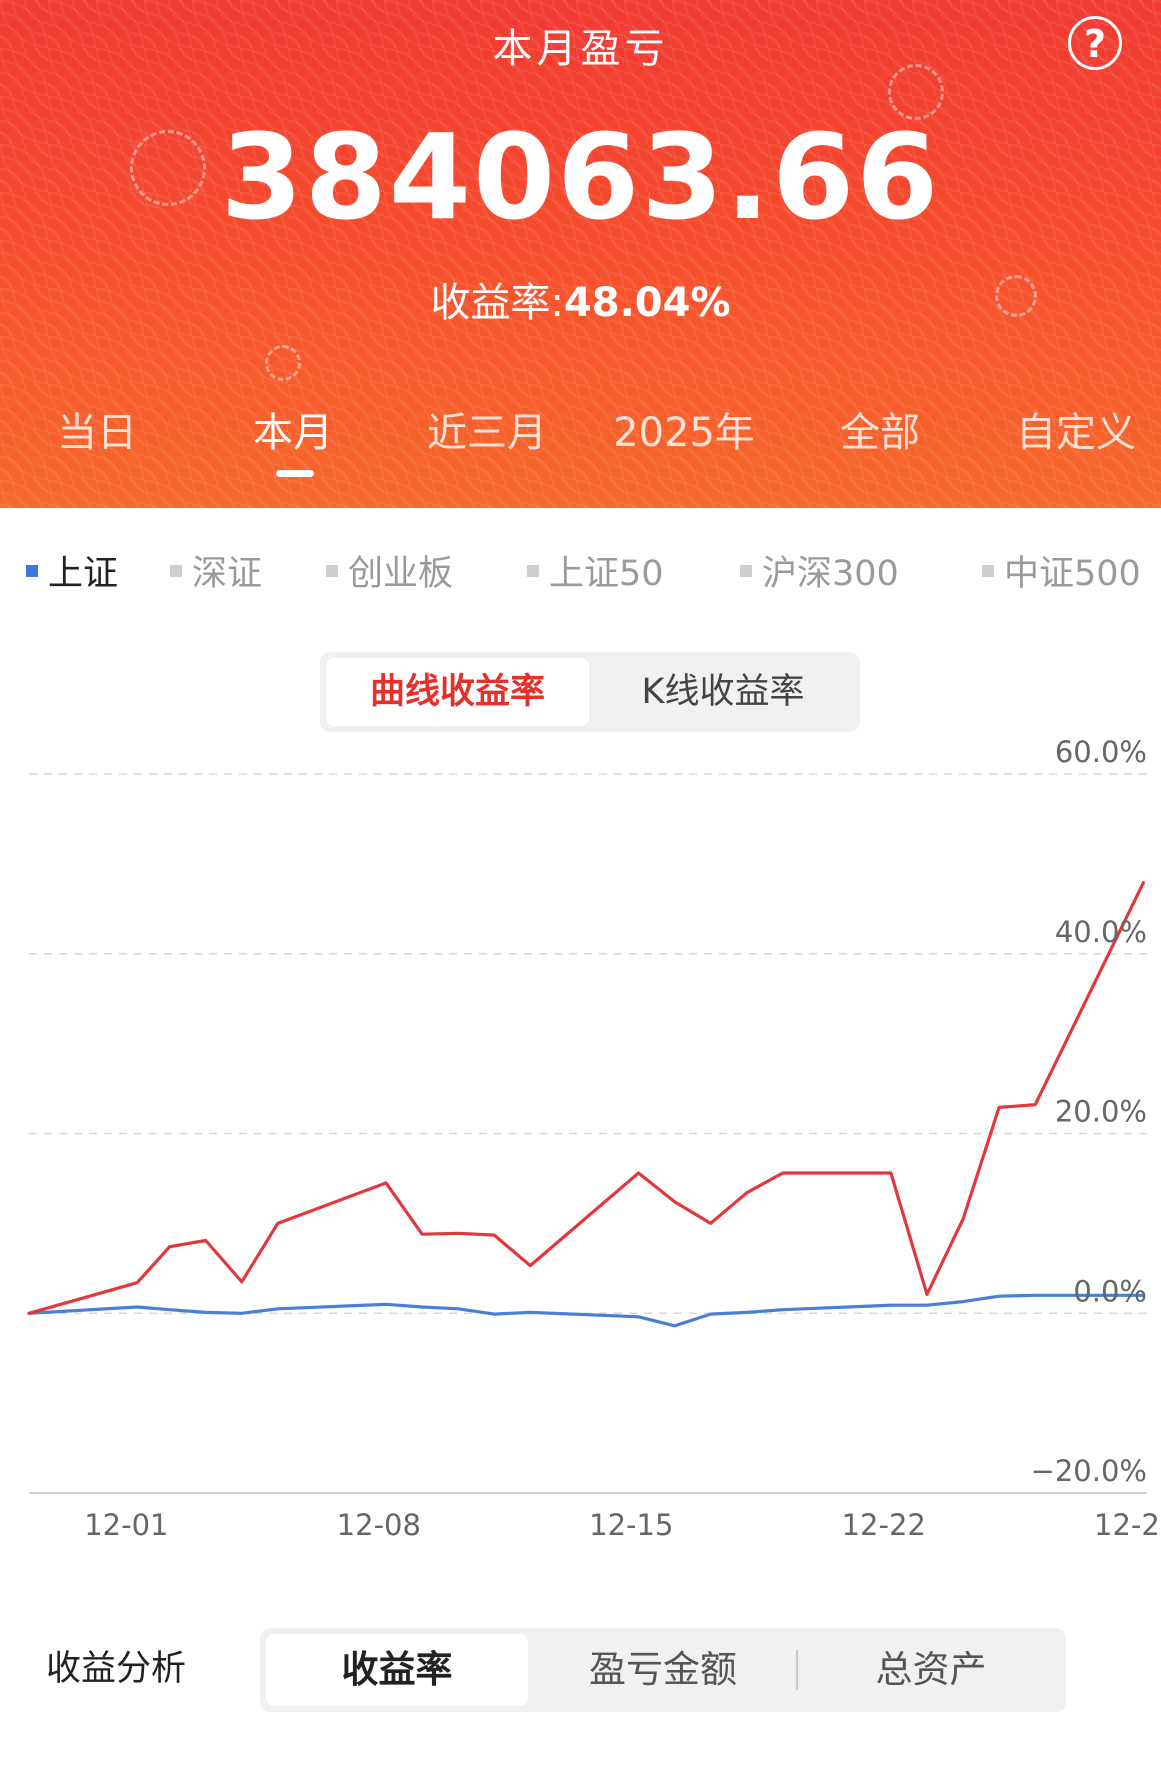 Image resolution: width=1161 pixels, height=1769 pixels. I want to click on tab-this-month: 本月, so click(293, 429).